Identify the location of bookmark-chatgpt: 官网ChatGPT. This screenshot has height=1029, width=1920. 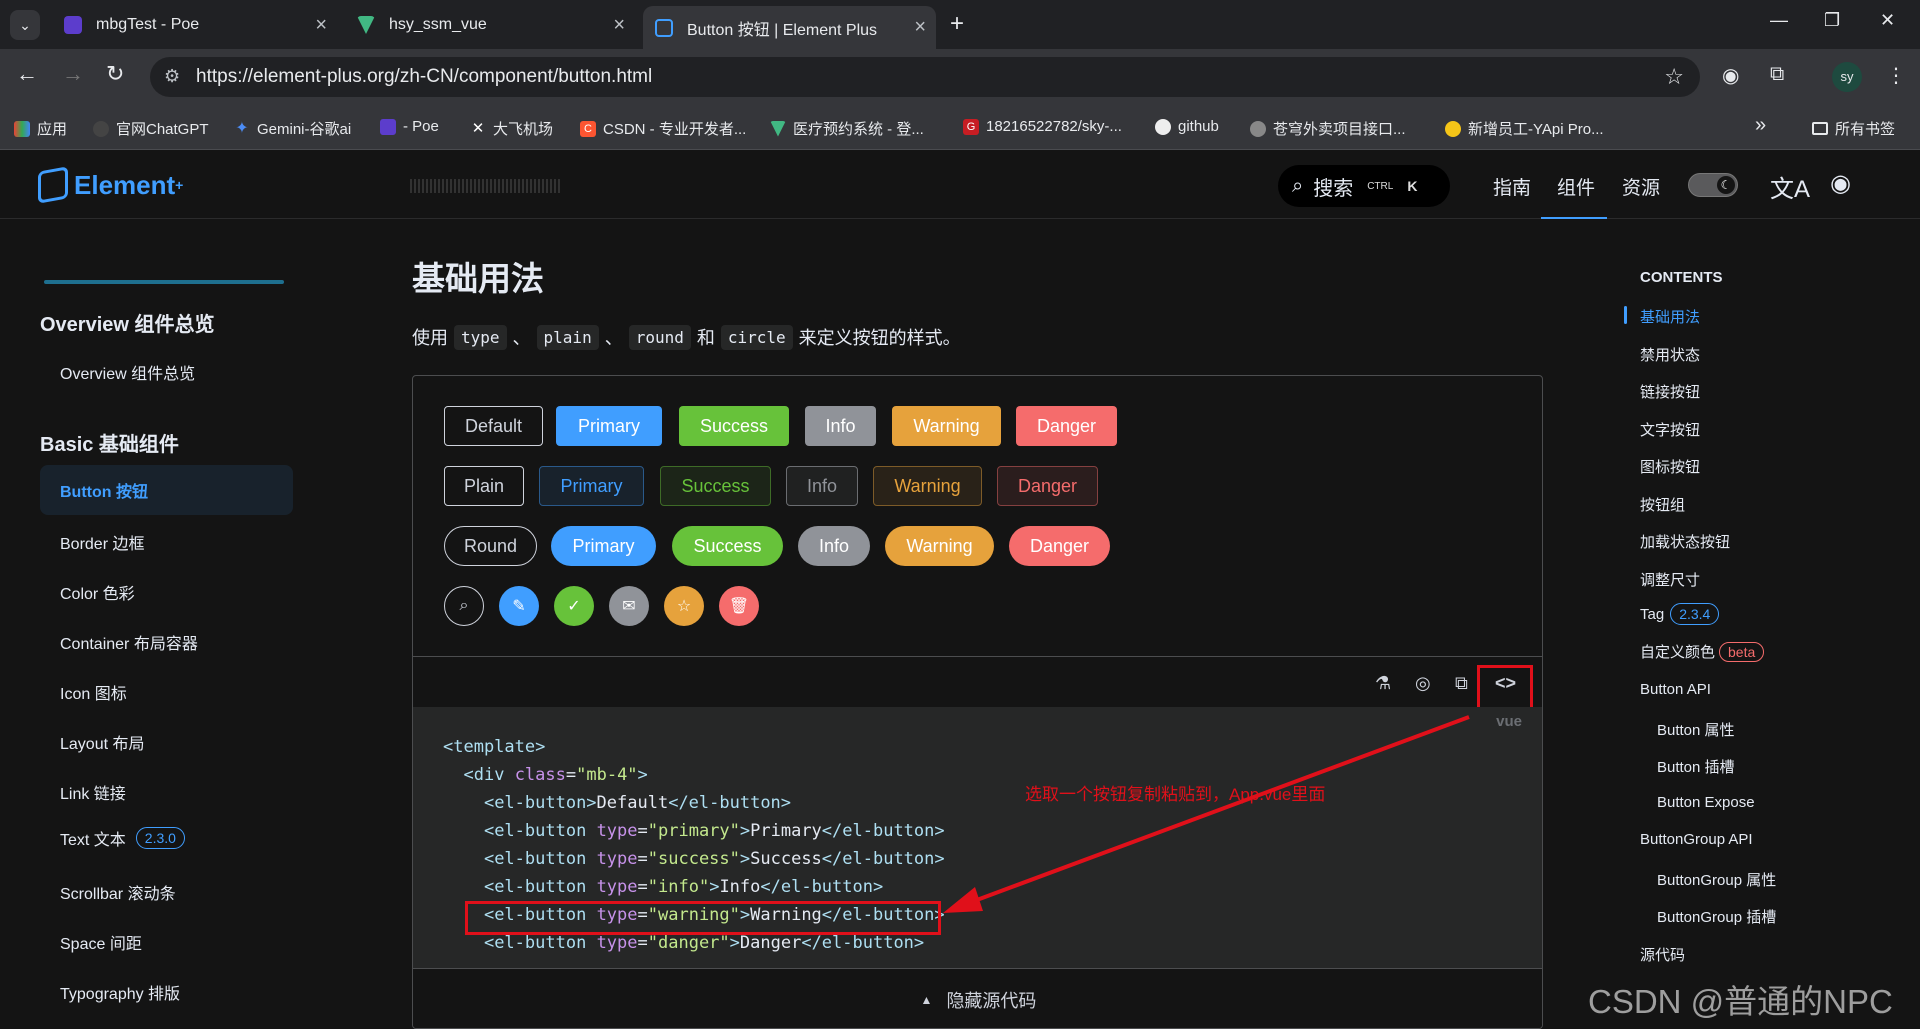
(151, 128).